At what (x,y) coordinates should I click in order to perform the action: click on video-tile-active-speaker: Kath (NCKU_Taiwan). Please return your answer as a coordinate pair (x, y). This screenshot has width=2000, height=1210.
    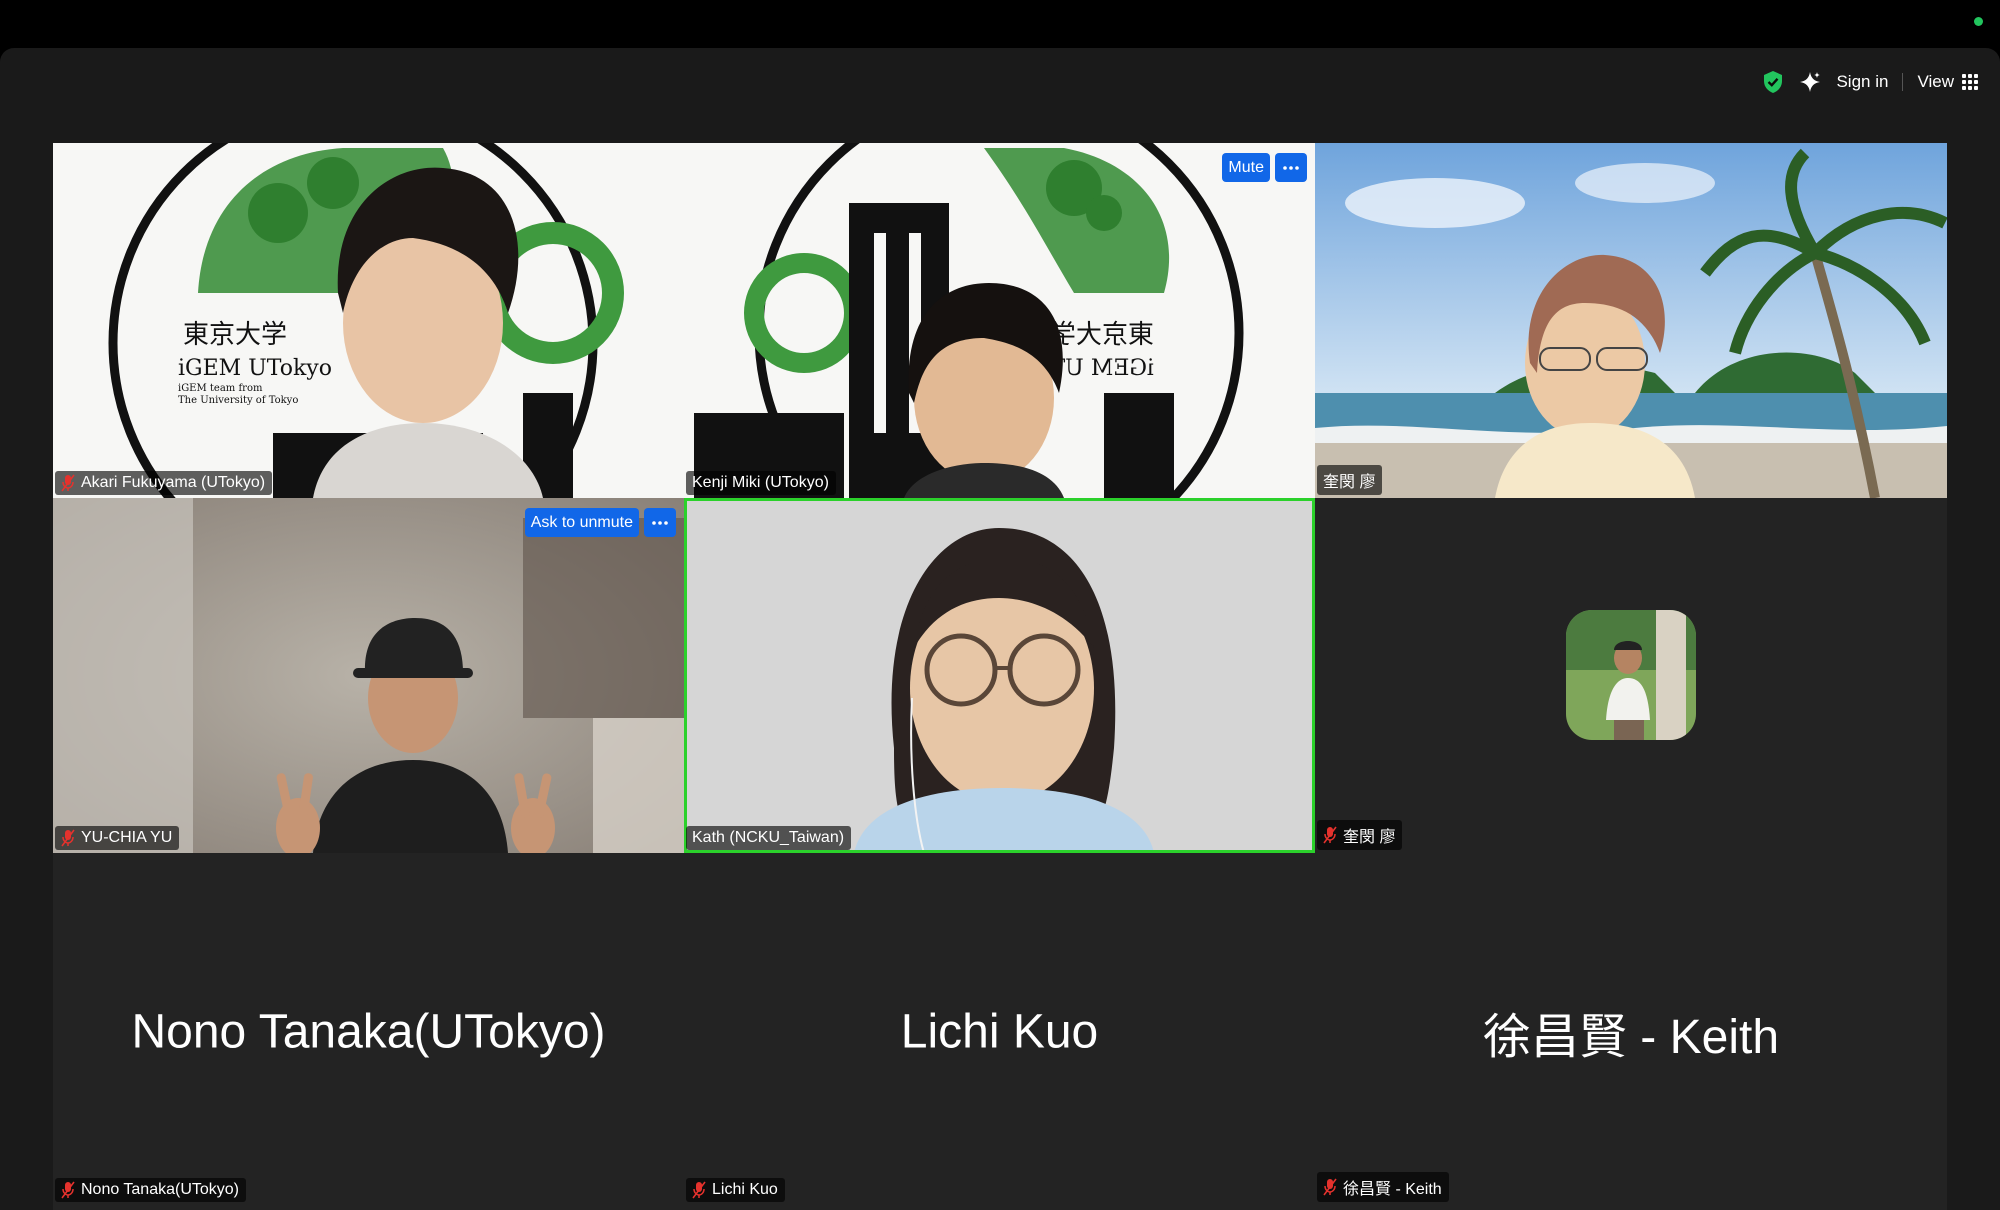
    Looking at the image, I should click on (999, 675).